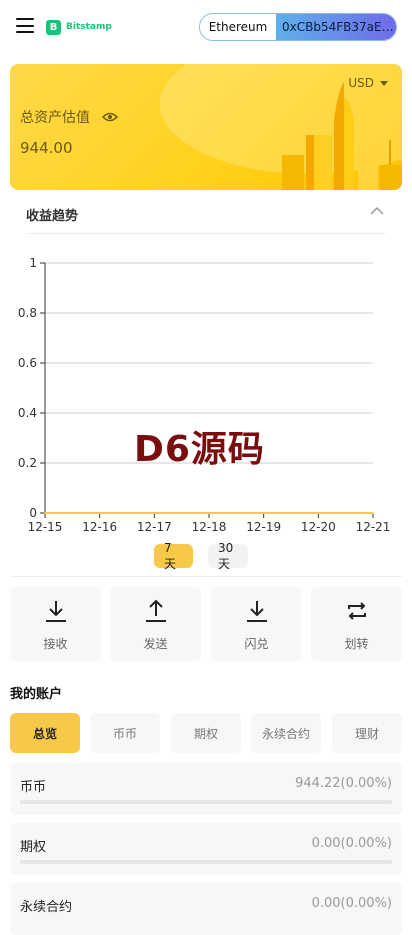 This screenshot has width=412, height=935. I want to click on receive-label: 接收, so click(55, 644).